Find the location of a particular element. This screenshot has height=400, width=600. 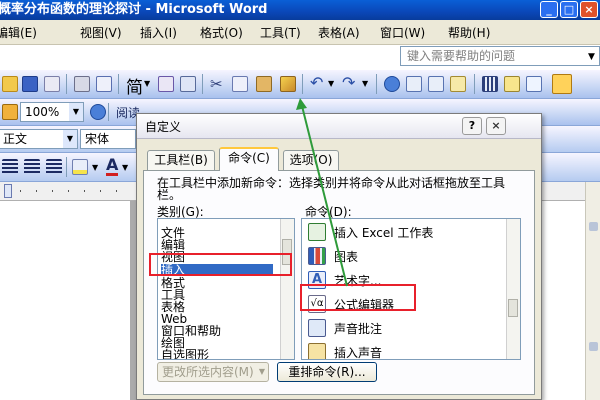

annotation-arrow is located at coordinates (322, 192).